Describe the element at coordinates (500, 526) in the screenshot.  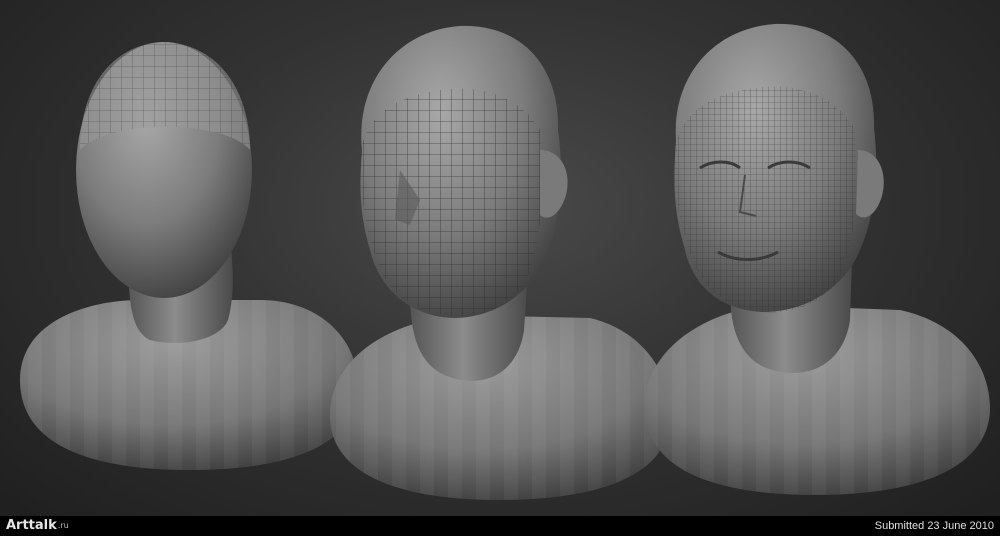
I see `footer-bar: Arttalk .ru Submitted 23 June 2010` at that location.